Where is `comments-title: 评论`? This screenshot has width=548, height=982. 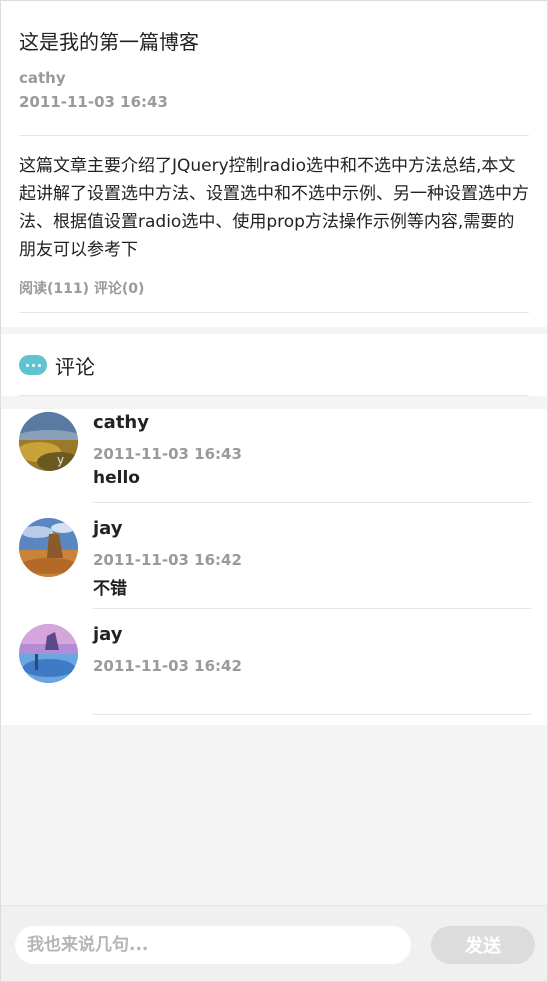 comments-title: 评论 is located at coordinates (75, 366).